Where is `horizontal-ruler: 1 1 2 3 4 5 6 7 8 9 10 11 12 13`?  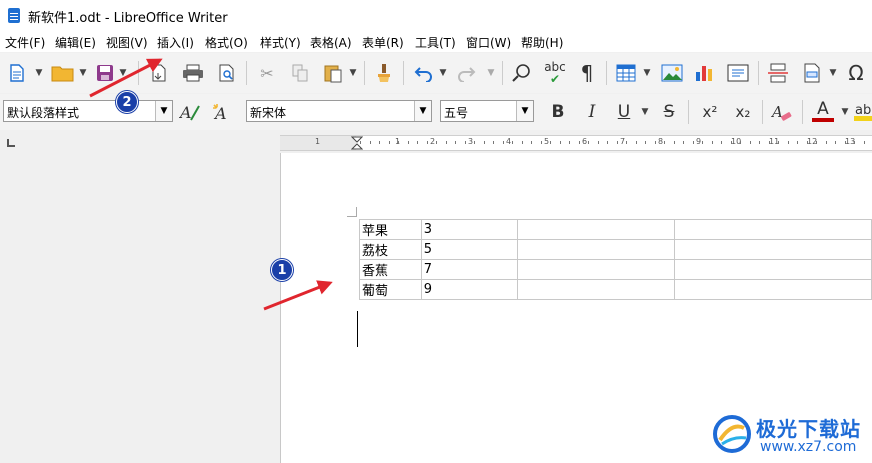 horizontal-ruler: 1 1 2 3 4 5 6 7 8 9 10 11 12 13 is located at coordinates (576, 143).